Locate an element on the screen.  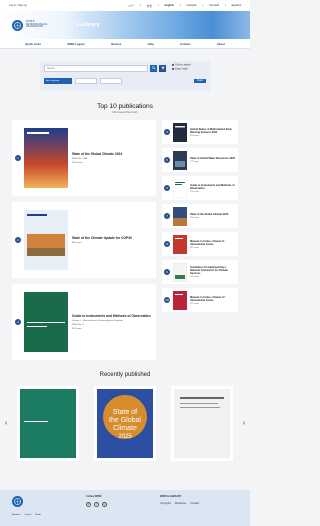
lang-2: English is located at coordinates (169, 5).